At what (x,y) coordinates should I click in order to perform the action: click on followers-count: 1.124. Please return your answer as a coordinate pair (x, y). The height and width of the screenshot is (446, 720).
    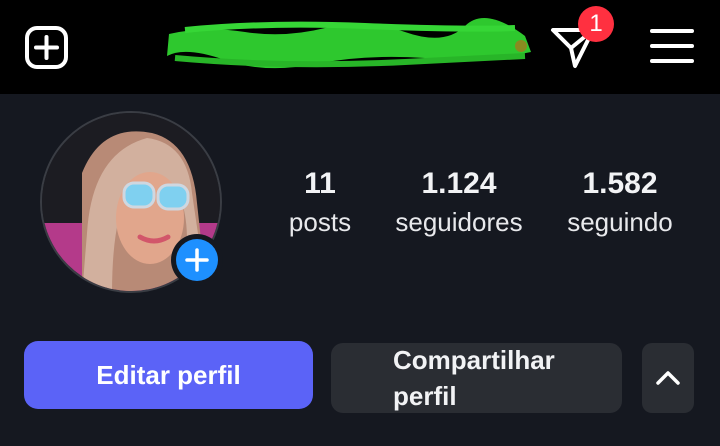
    Looking at the image, I should click on (459, 183).